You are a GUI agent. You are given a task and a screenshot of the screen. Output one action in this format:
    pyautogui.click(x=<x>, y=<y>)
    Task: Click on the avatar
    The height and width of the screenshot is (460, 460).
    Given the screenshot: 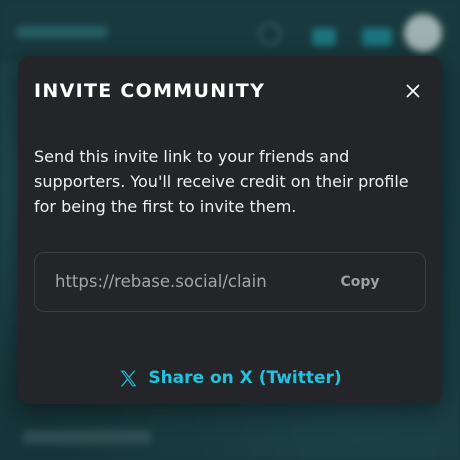 What is the action you would take?
    pyautogui.click(x=423, y=33)
    